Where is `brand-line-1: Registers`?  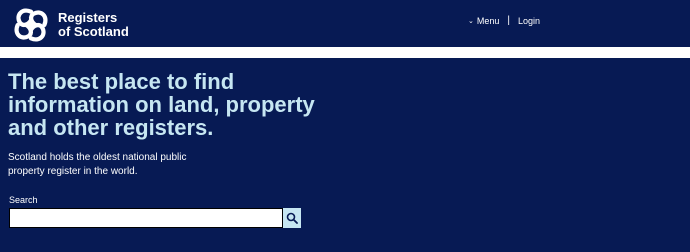 brand-line-1: Registers is located at coordinates (88, 17).